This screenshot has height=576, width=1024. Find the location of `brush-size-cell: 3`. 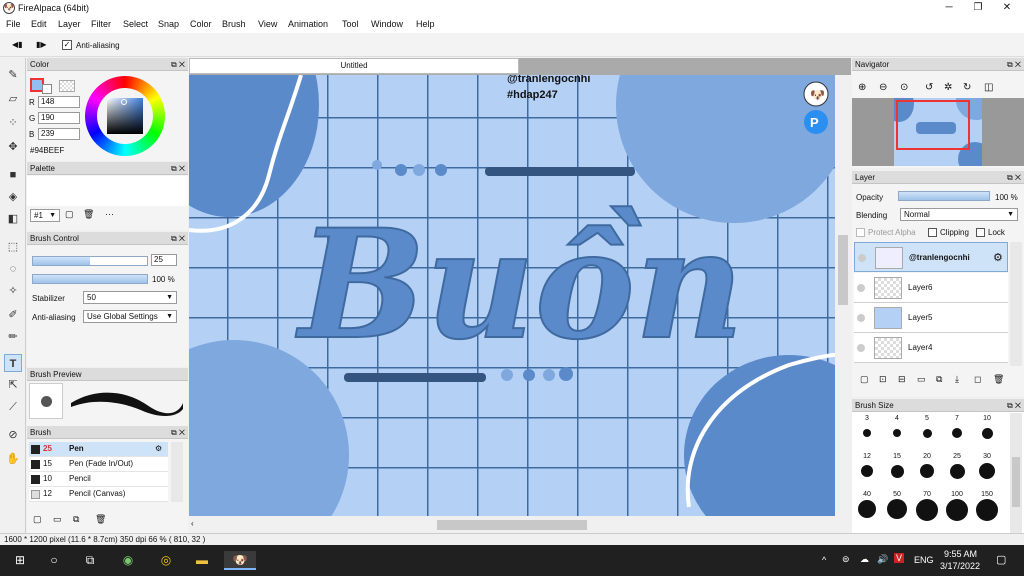

brush-size-cell: 3 is located at coordinates (867, 434).